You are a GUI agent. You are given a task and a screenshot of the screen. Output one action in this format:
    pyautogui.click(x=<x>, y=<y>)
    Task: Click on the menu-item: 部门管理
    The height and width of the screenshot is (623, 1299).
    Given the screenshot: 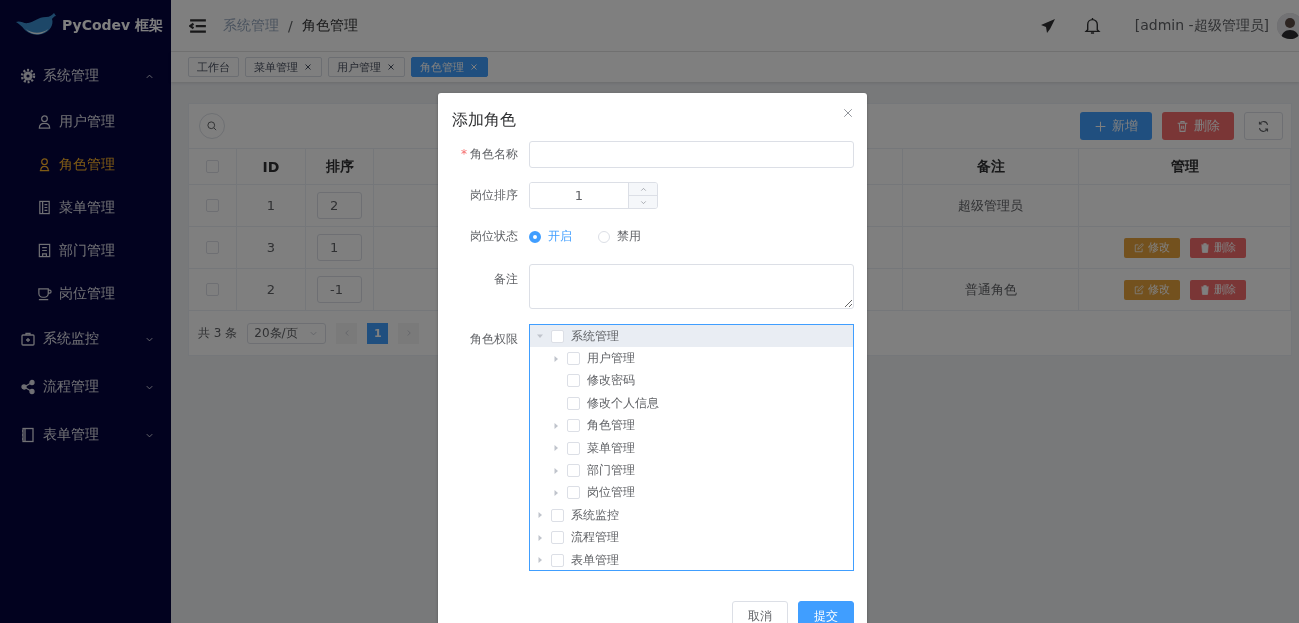 What is the action you would take?
    pyautogui.click(x=85, y=250)
    